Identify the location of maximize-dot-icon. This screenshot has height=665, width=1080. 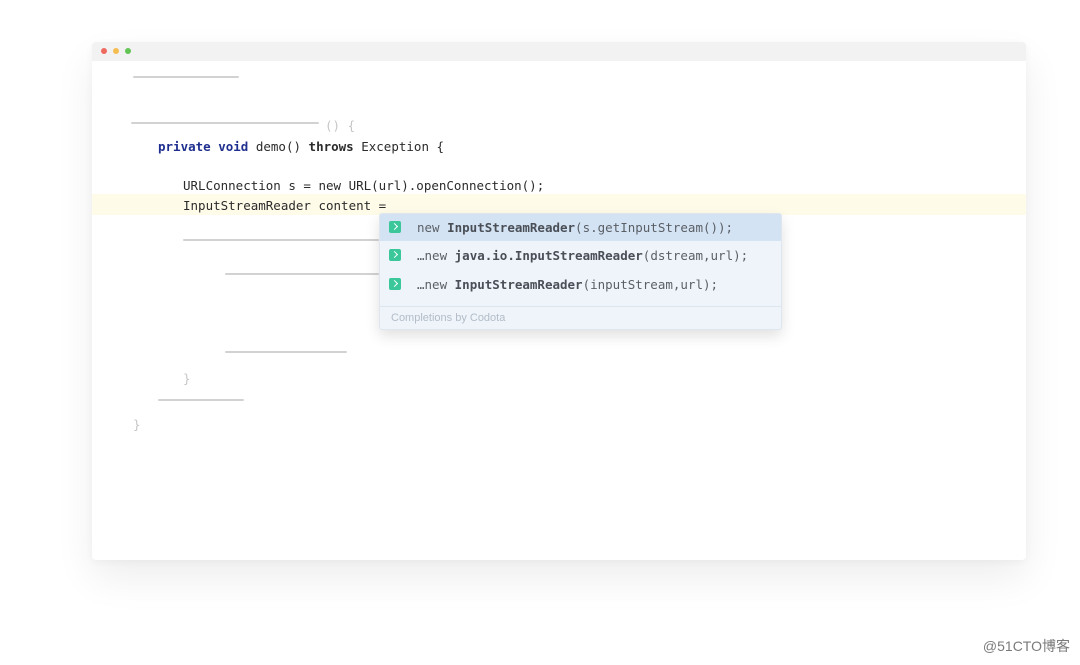
(128, 51).